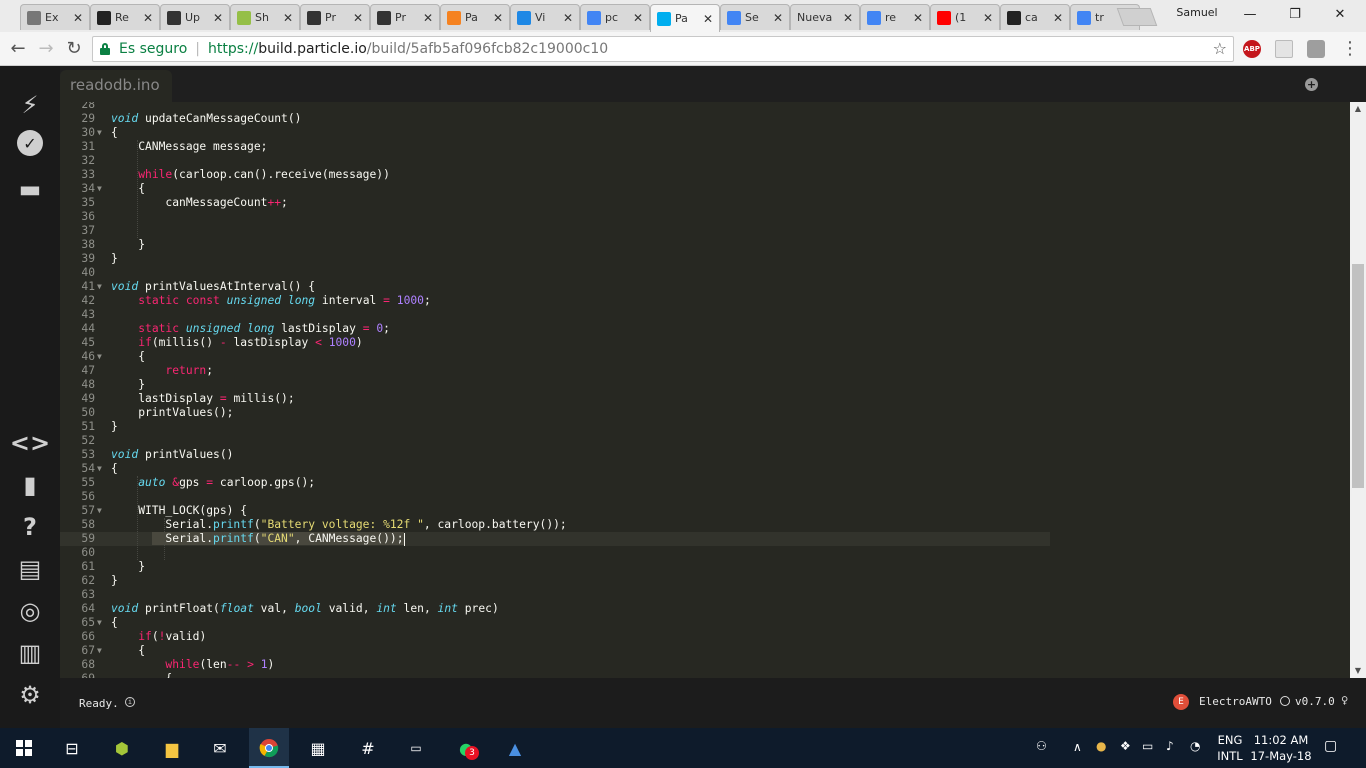 The image size is (1366, 768). What do you see at coordinates (30, 485) in the screenshot?
I see `libraries-icon: ▮` at bounding box center [30, 485].